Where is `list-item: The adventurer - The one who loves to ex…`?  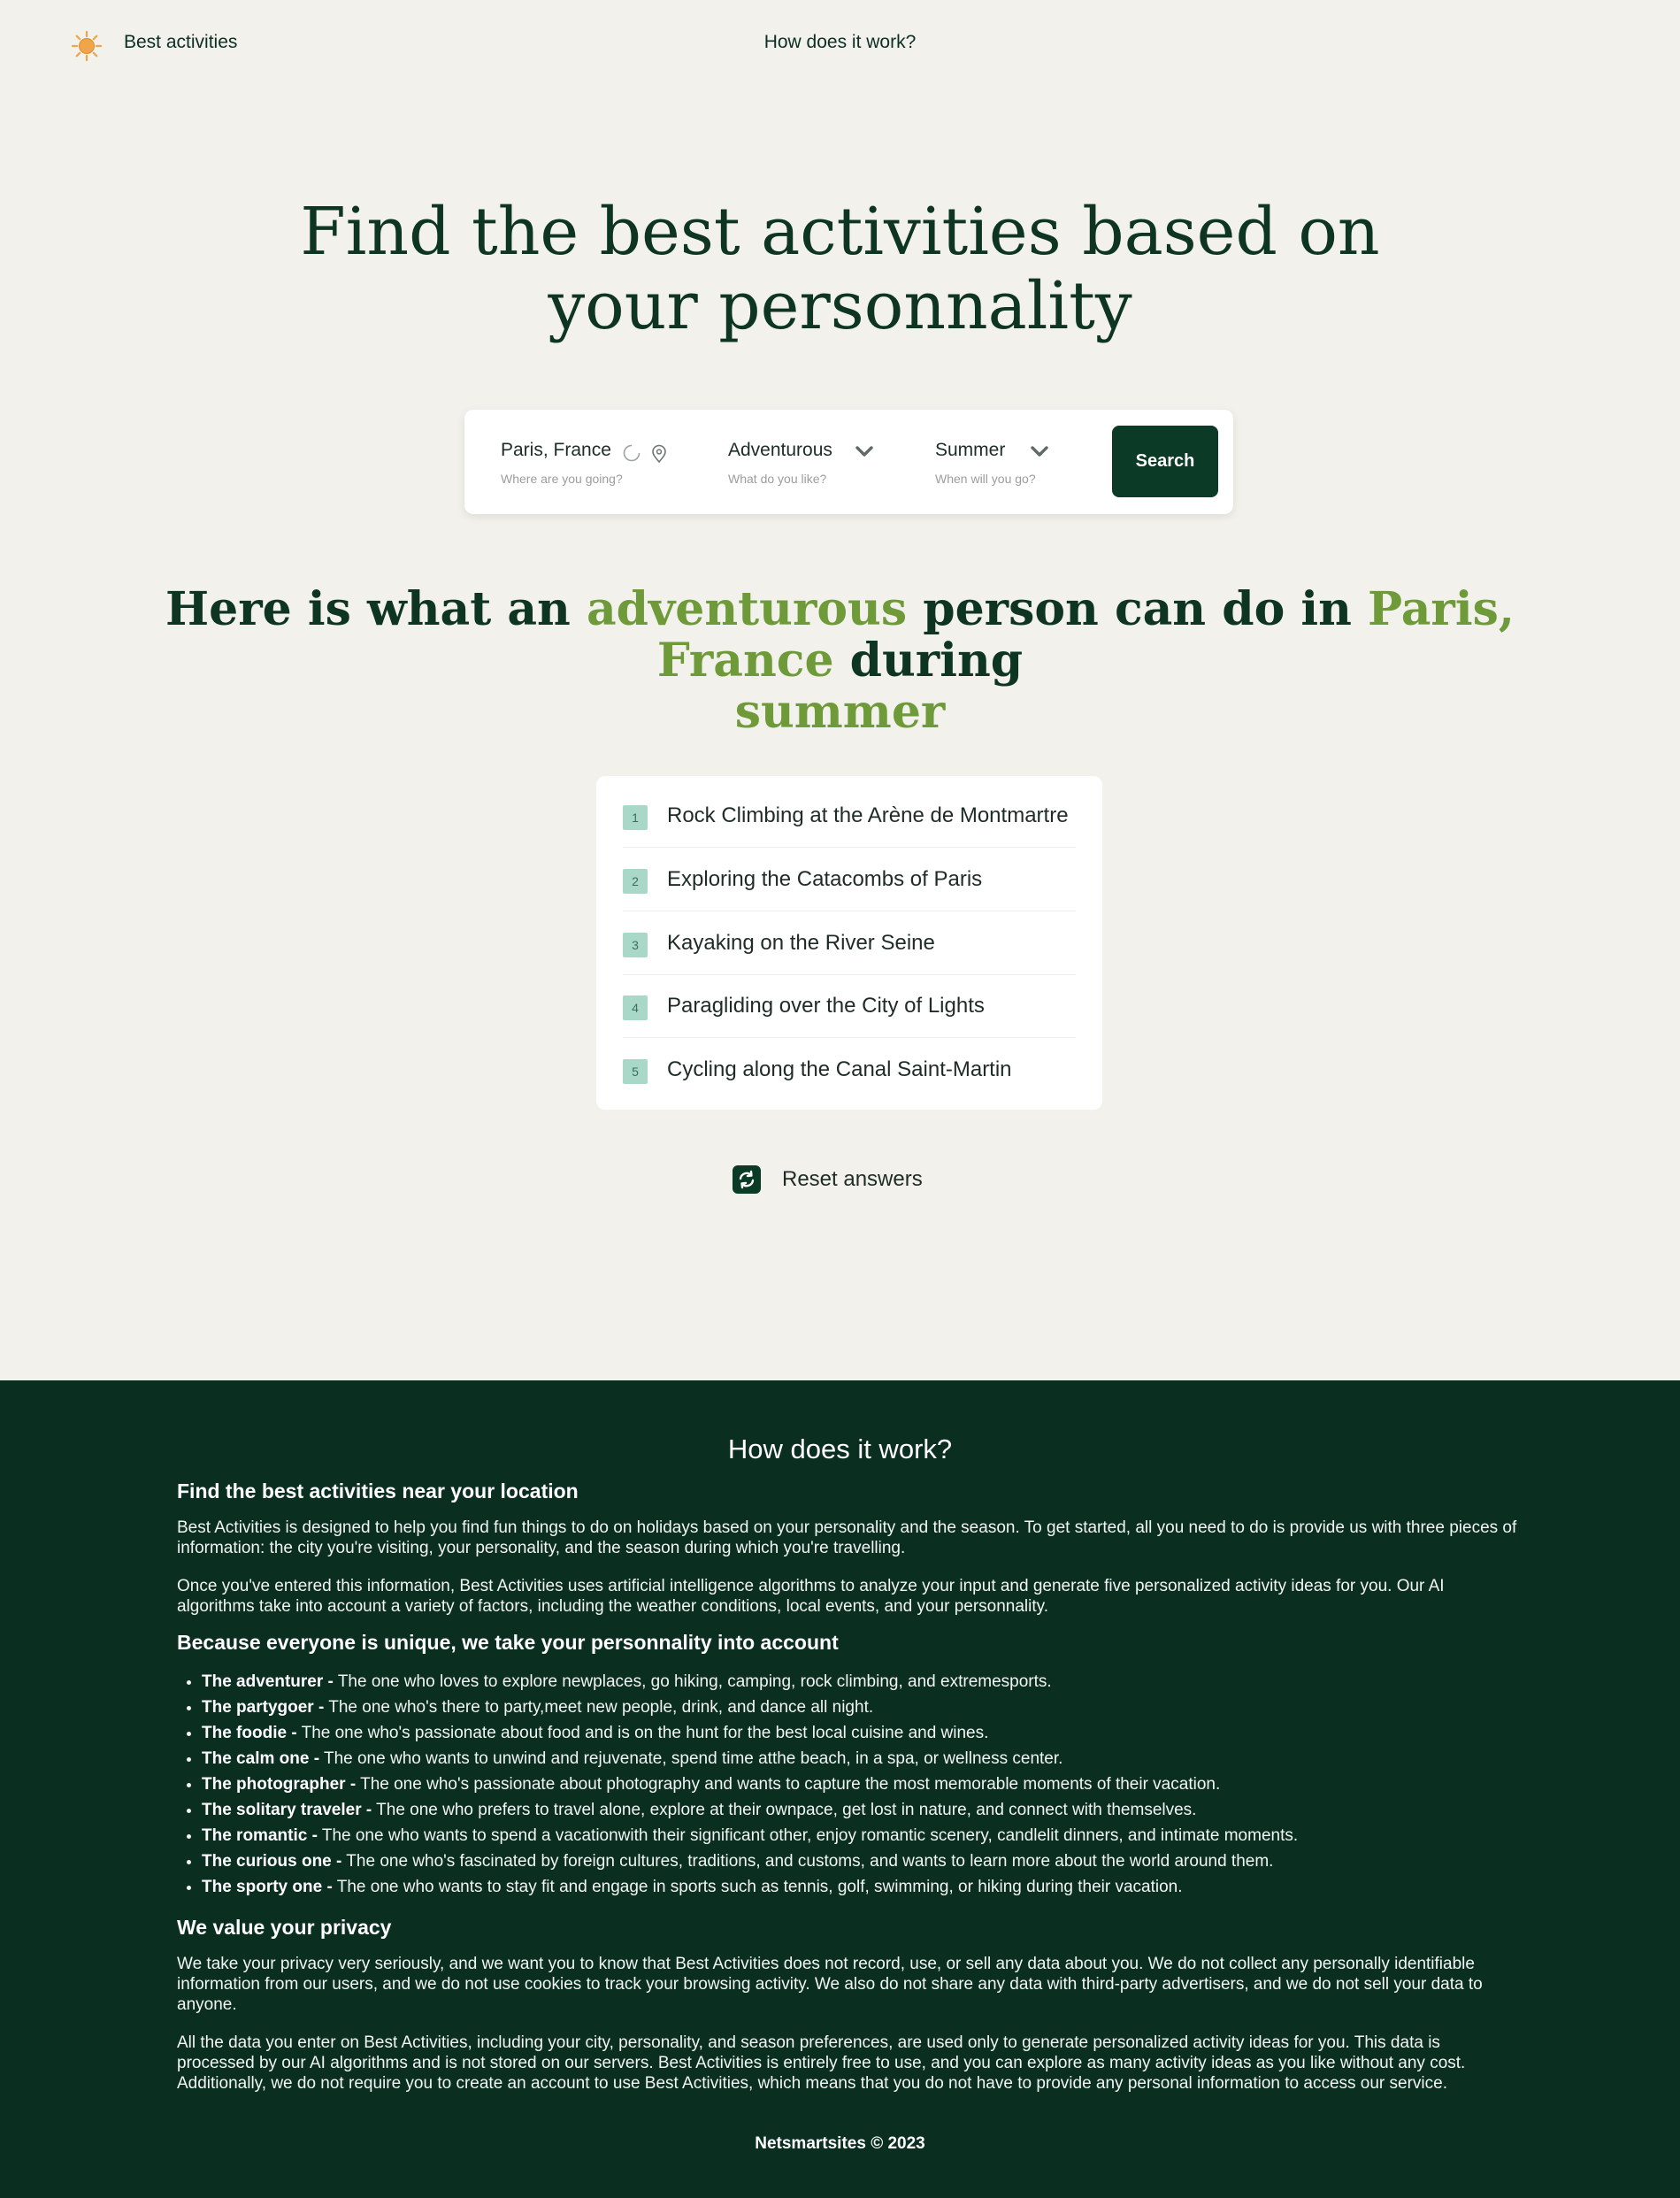
list-item: The adventurer - The one who loves to ex… is located at coordinates (862, 1682).